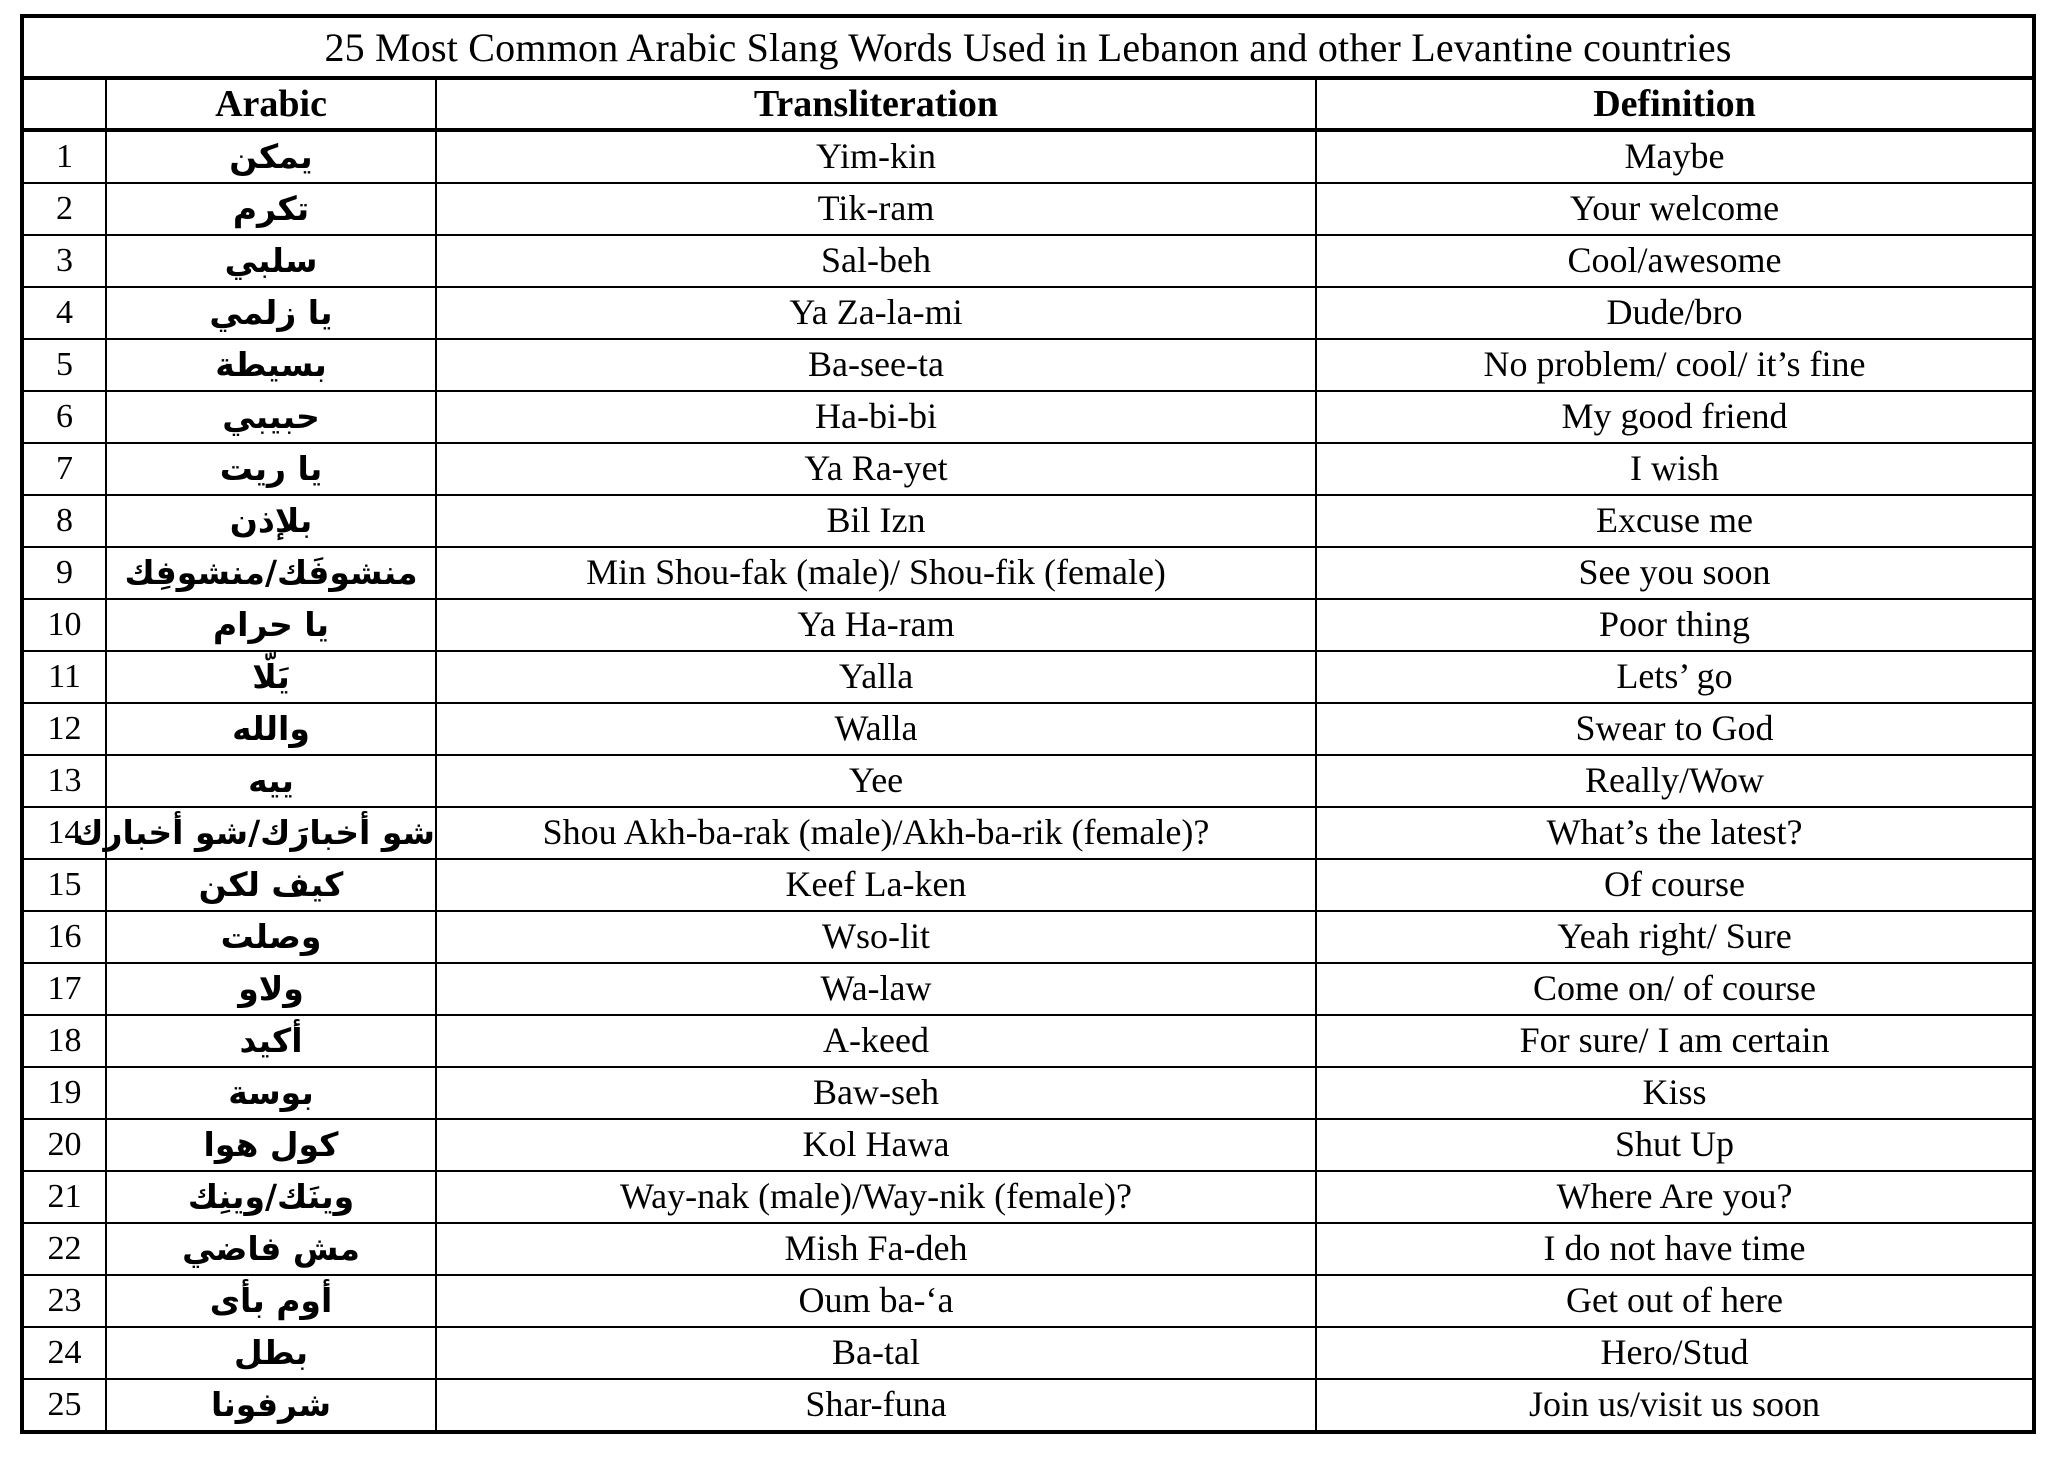 The height and width of the screenshot is (1457, 2052). I want to click on arabic-word-cell: كول هوا, so click(271, 1145).